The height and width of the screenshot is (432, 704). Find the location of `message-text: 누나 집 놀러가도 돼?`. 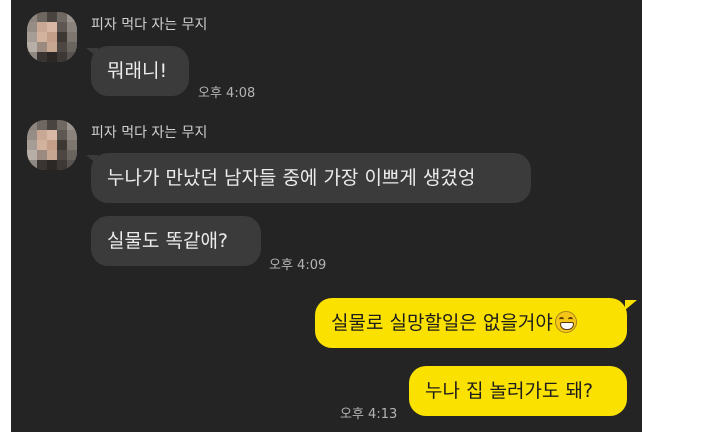

message-text: 누나 집 놀러가도 돼? is located at coordinates (509, 391).